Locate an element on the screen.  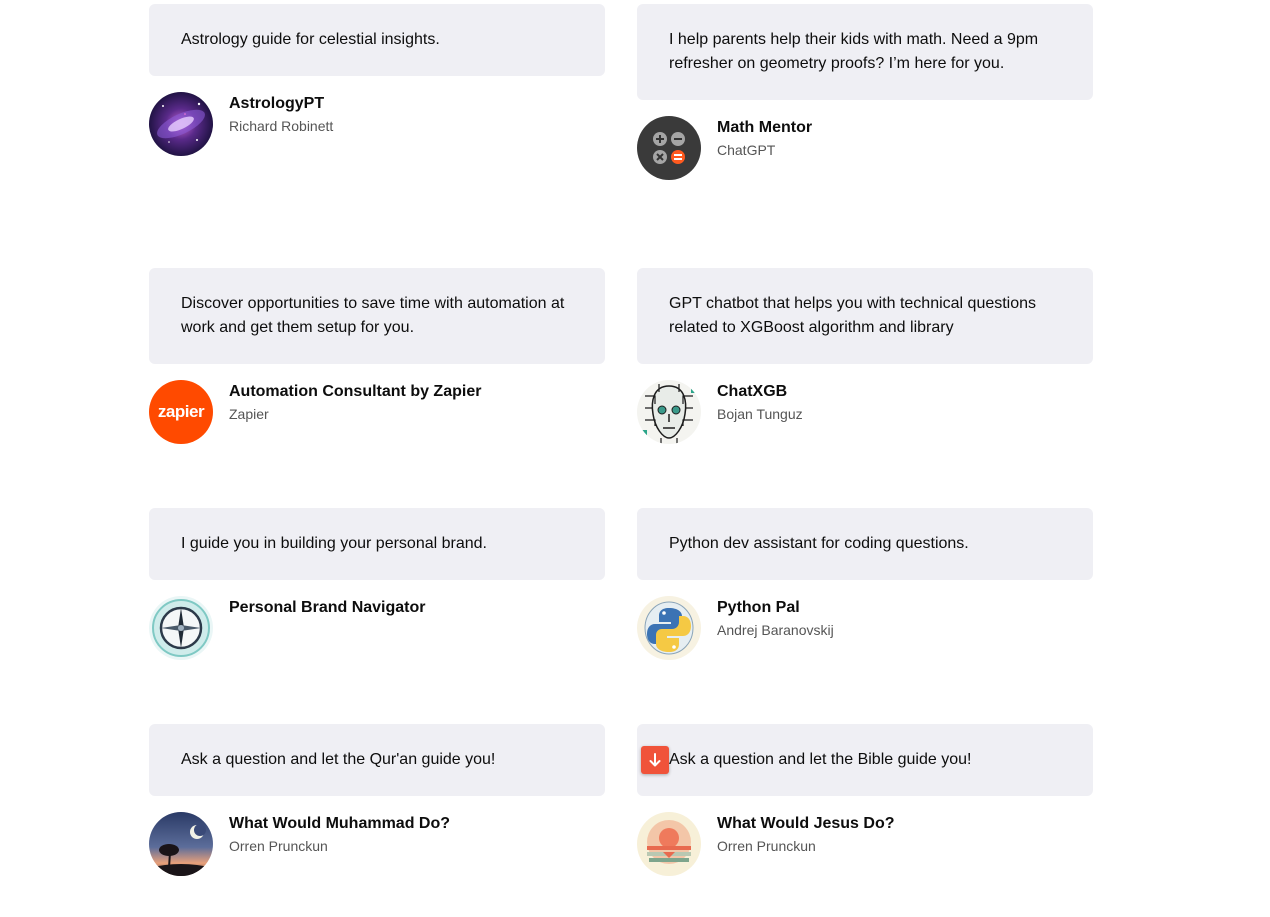
gpt-author: Andrej Baranovskij is located at coordinates (775, 630).